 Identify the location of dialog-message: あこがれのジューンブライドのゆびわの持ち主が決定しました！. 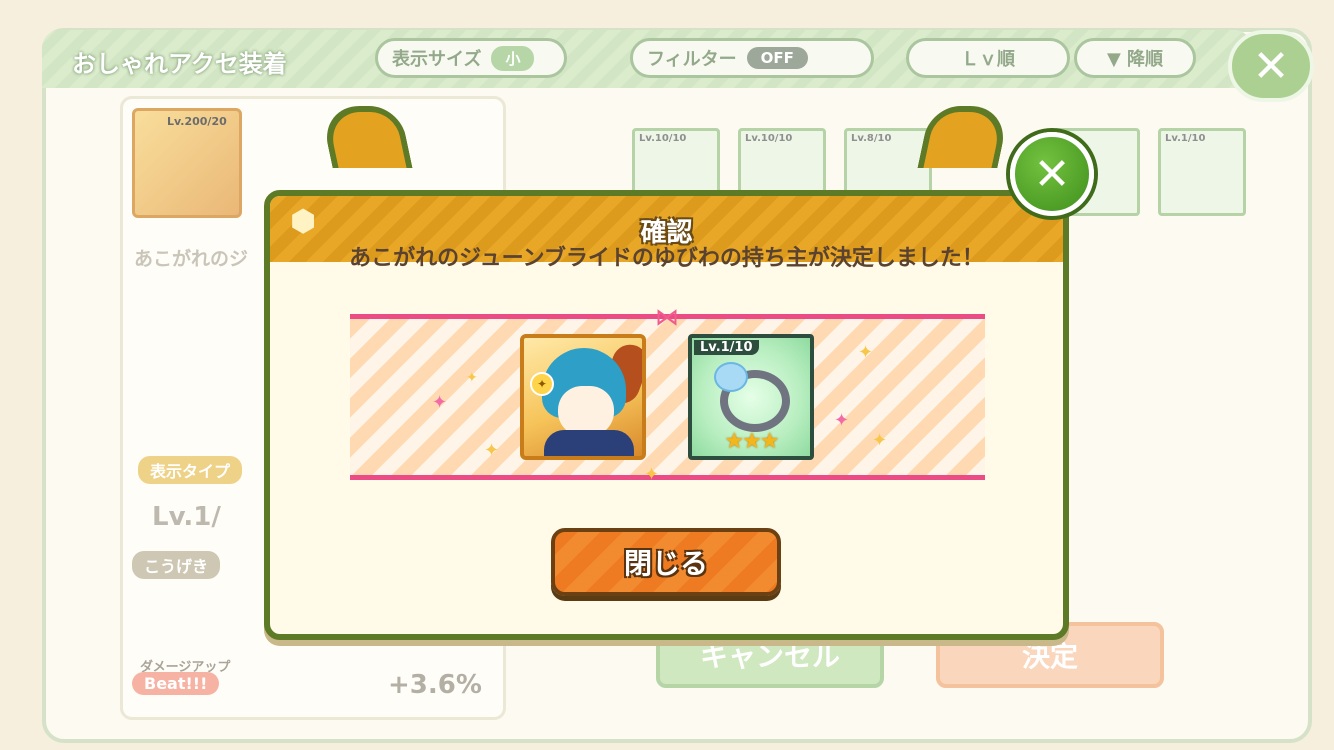
(666, 258).